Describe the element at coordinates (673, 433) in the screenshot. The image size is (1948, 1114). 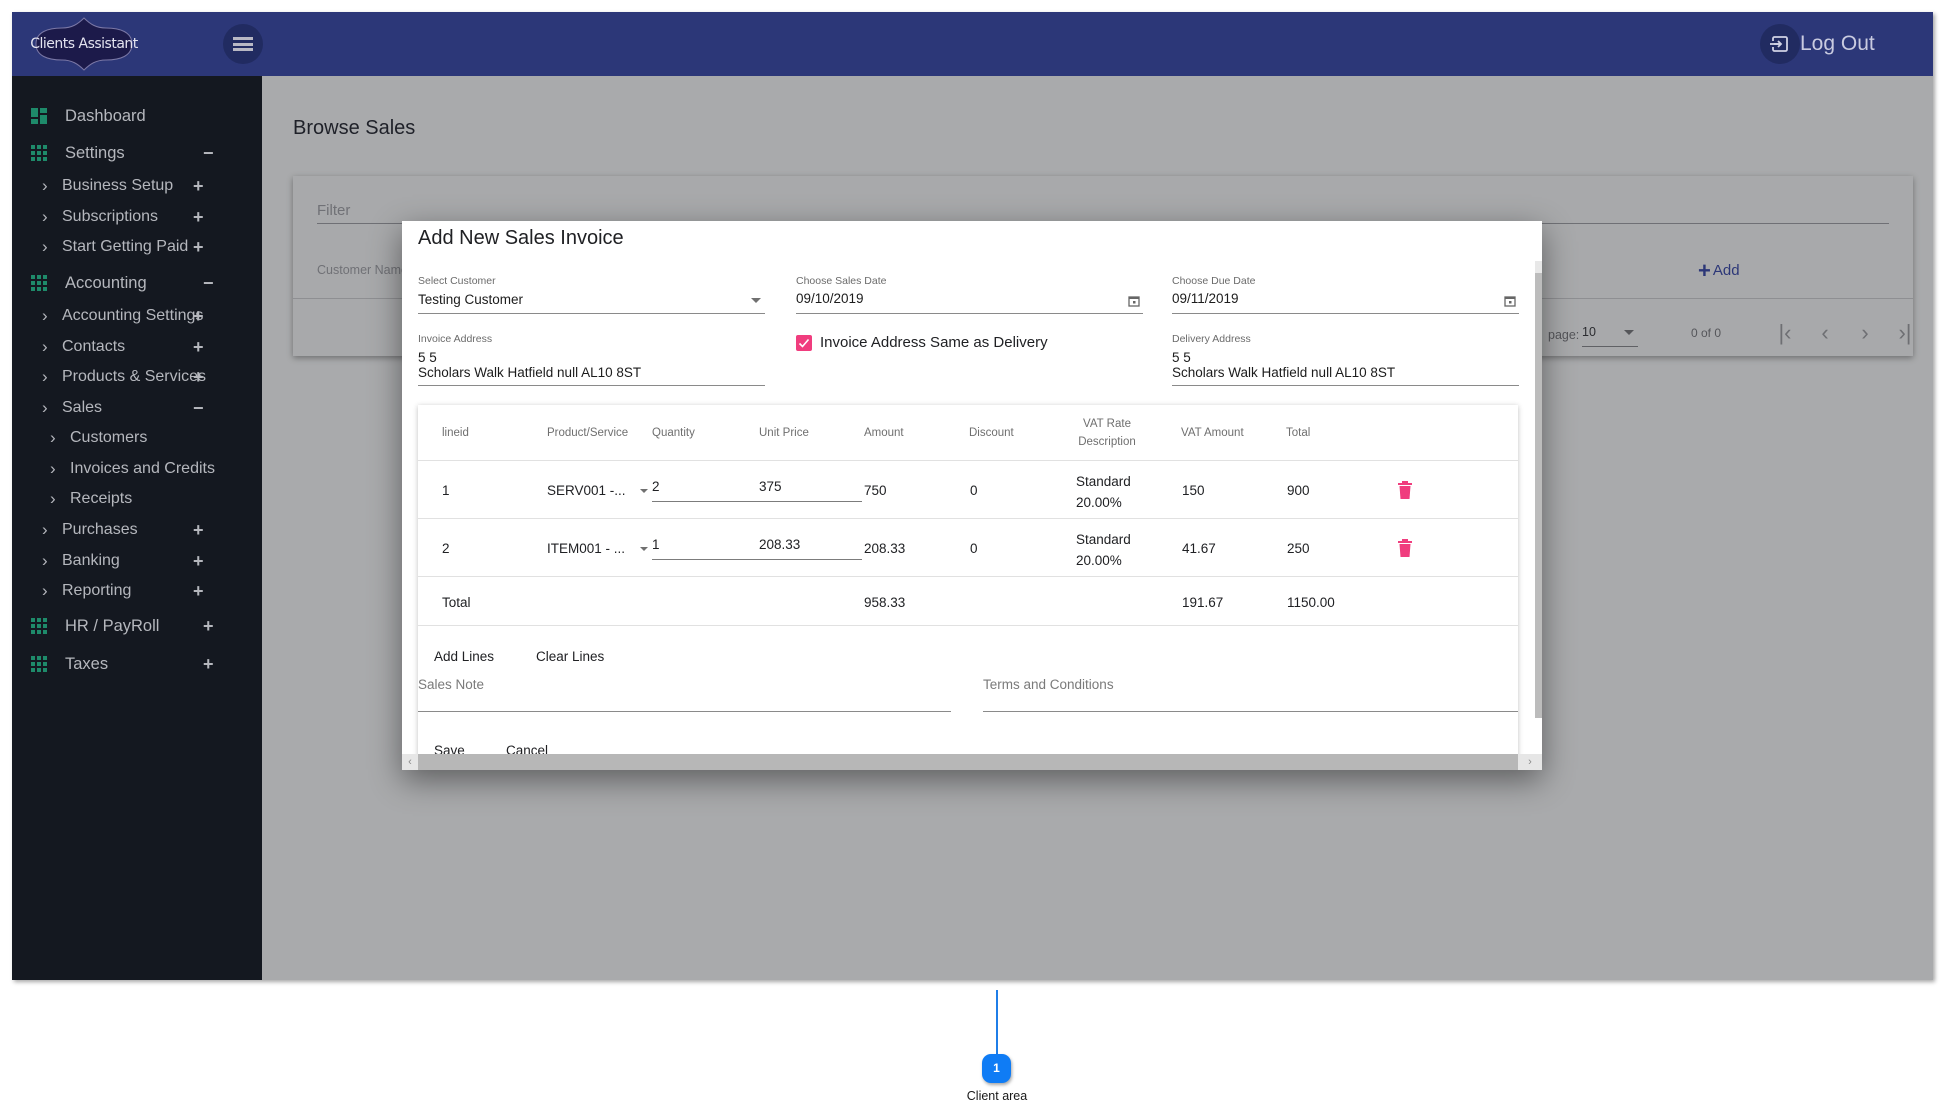
I see `th-quantity: Quantity` at that location.